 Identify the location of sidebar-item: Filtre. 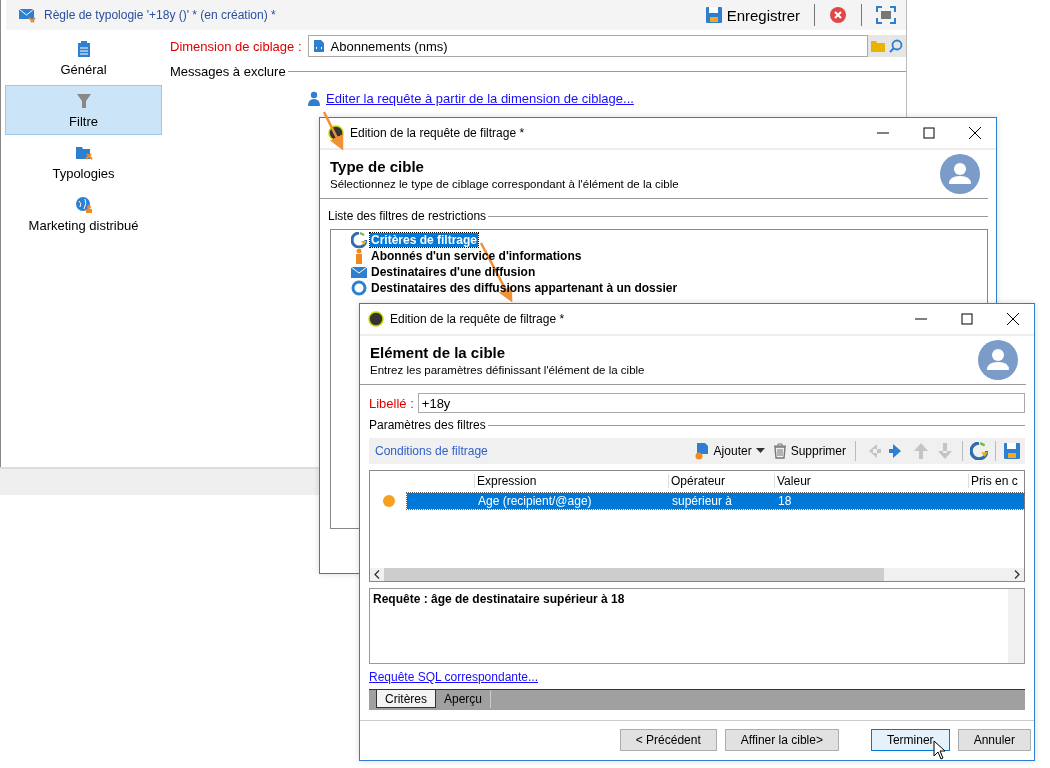
(83, 110).